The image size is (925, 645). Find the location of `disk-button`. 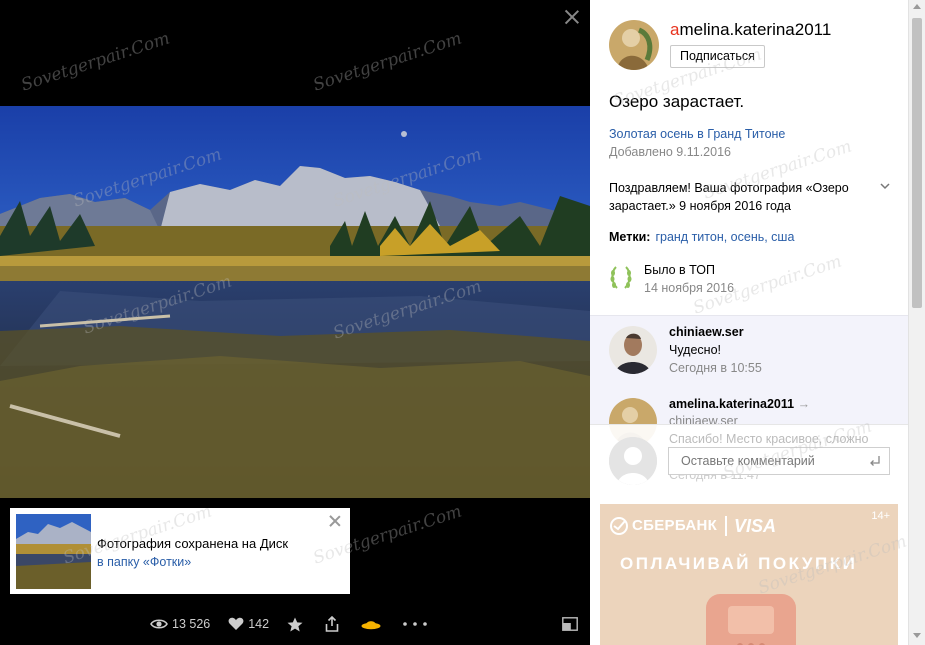

disk-button is located at coordinates (373, 624).